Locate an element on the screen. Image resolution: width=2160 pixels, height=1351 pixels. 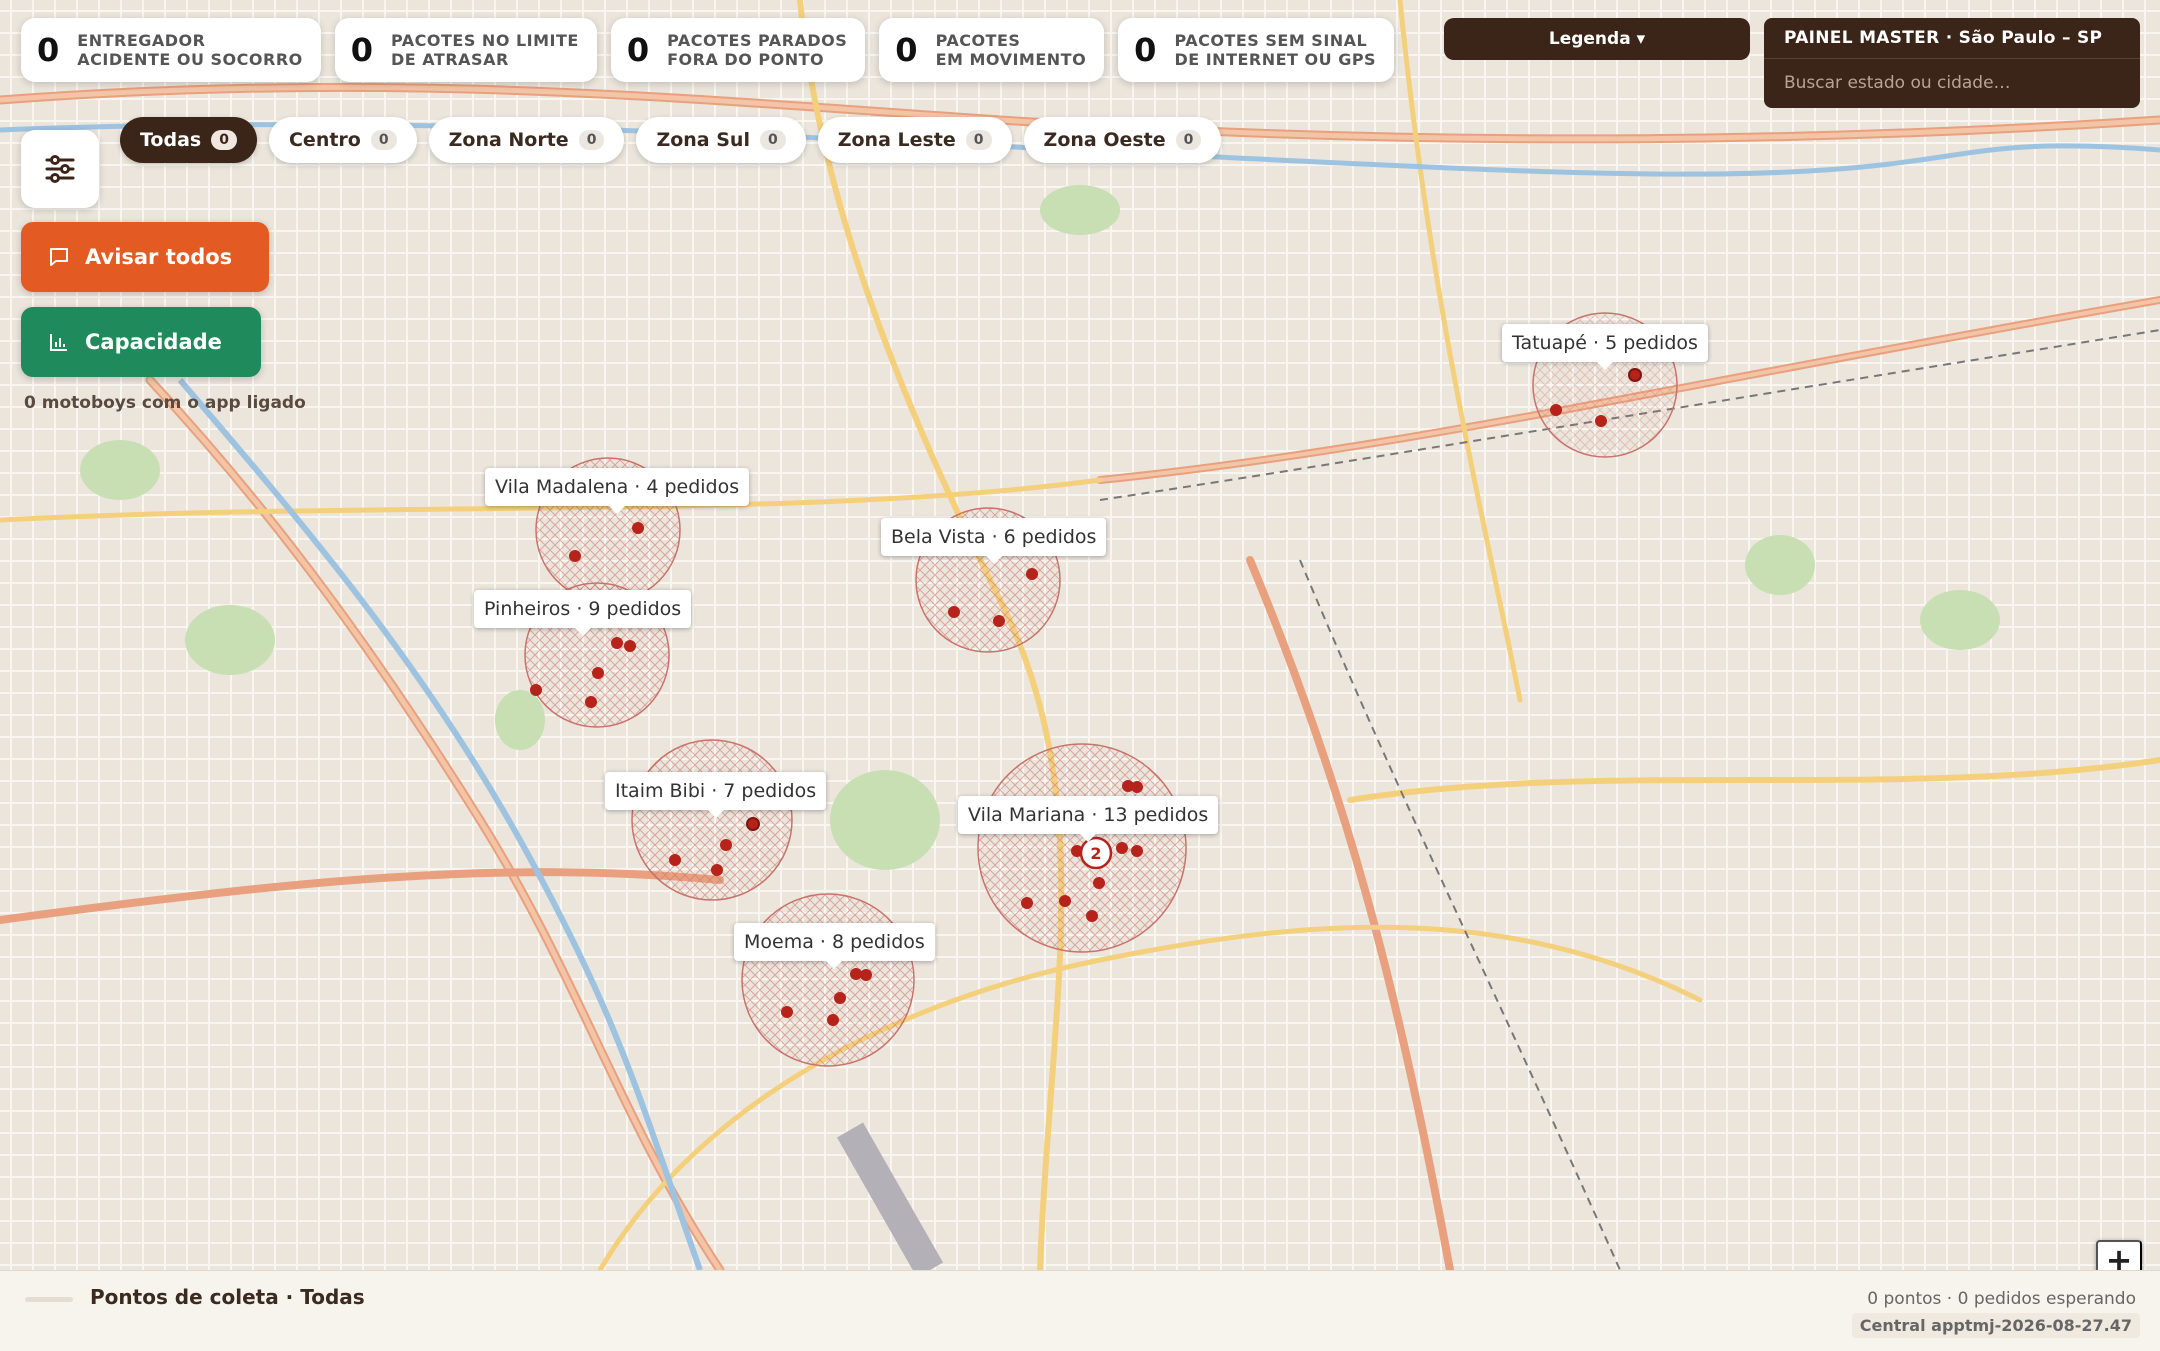
chip-zona-norte: Zona Norte 0 is located at coordinates (526, 140).